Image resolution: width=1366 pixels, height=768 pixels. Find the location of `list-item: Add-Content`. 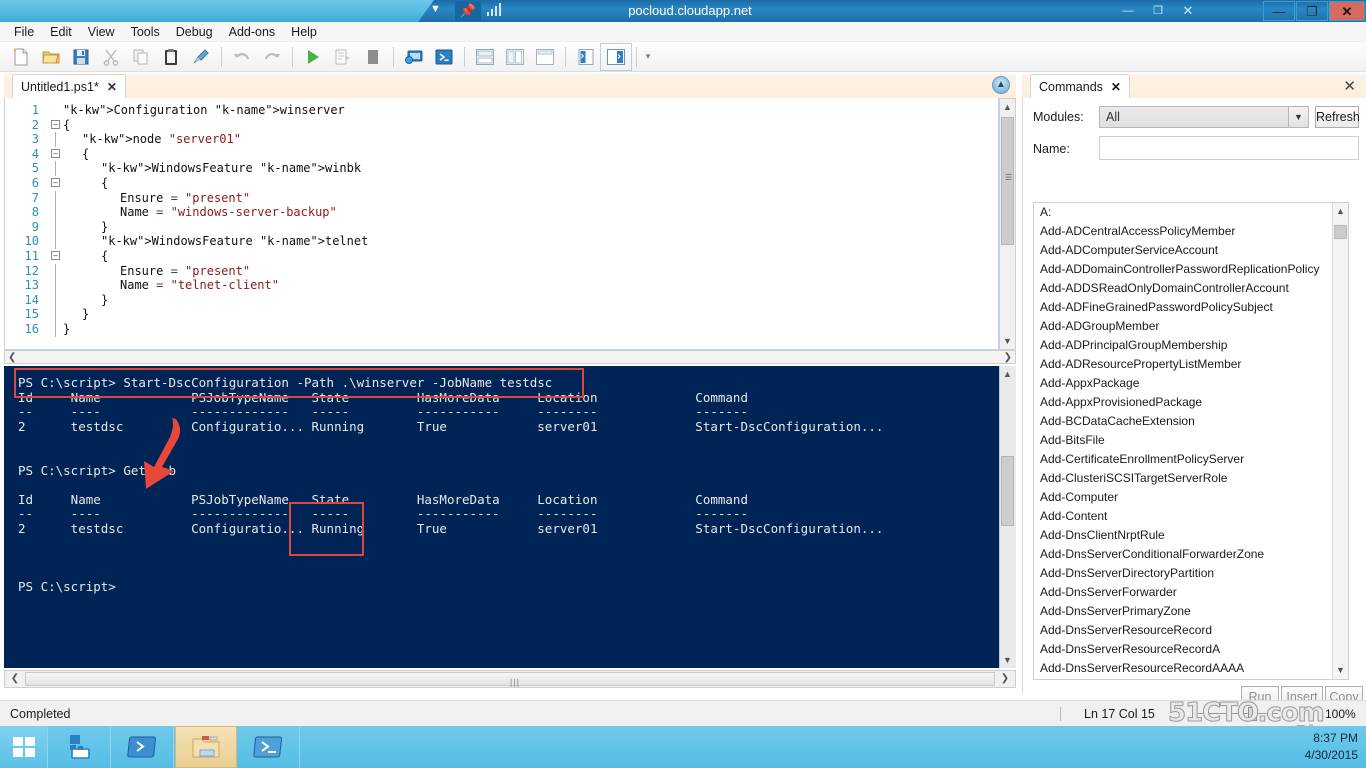

list-item: Add-Content is located at coordinates (1191, 516).